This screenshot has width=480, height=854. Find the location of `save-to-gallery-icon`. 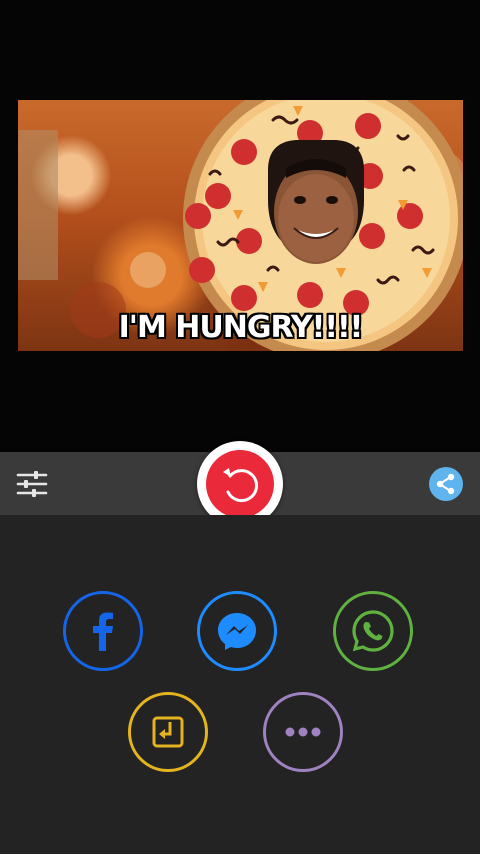

save-to-gallery-icon is located at coordinates (168, 732).